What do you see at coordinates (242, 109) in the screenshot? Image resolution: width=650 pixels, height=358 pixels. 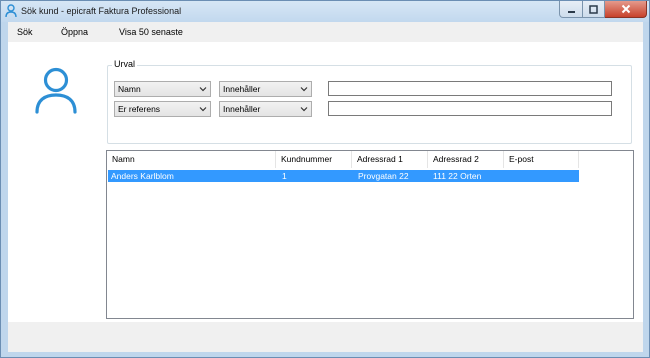 I see `operator-select-2-value: Innehåller` at bounding box center [242, 109].